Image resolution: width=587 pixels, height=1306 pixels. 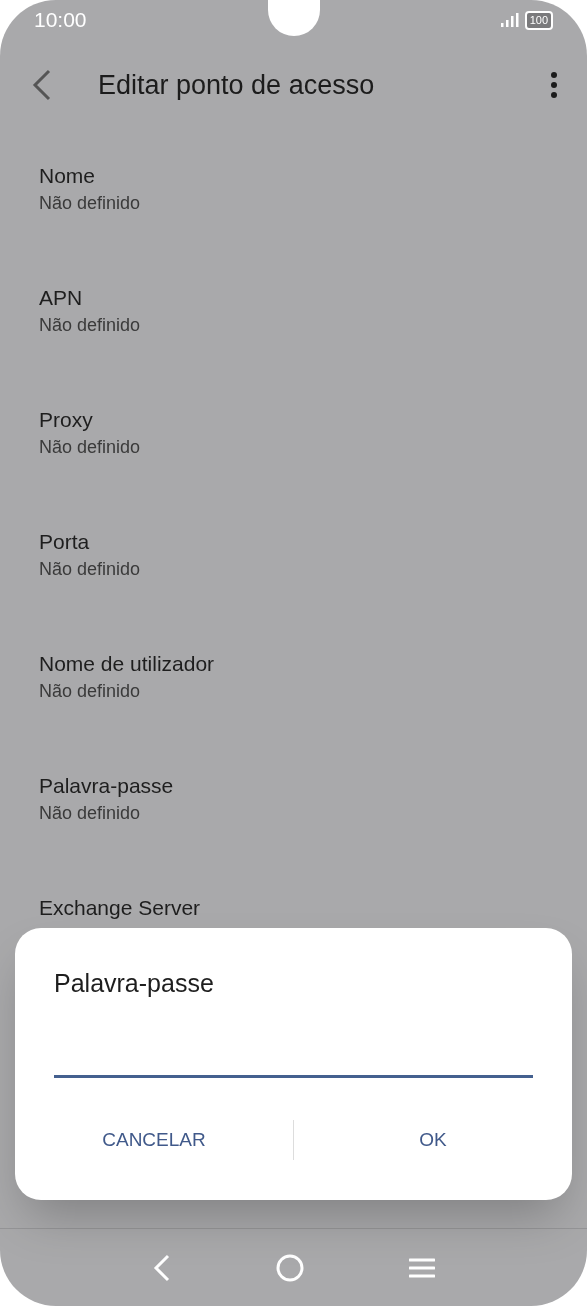 I want to click on dialog-button: OK, so click(x=433, y=1140).